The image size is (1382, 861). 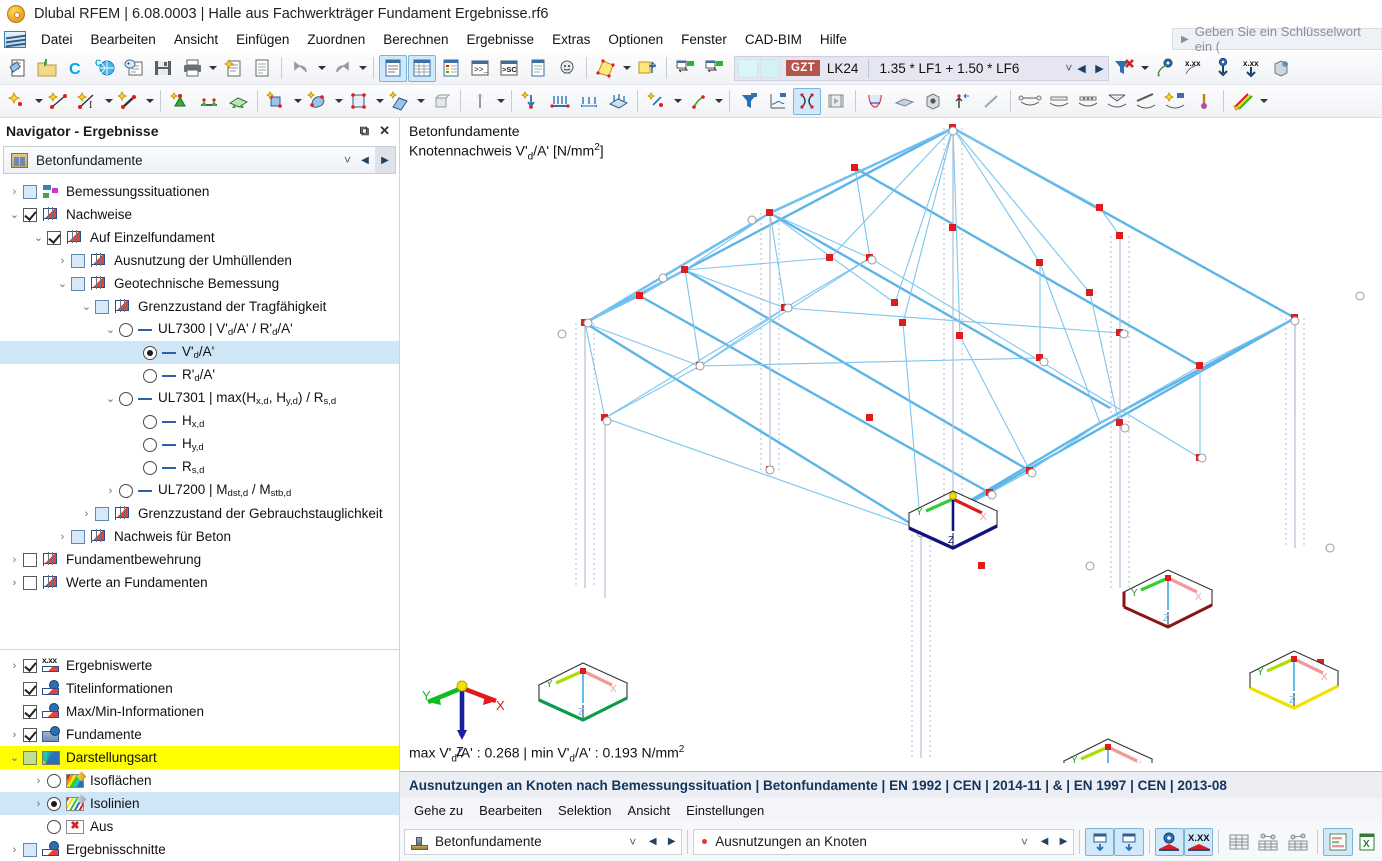 I want to click on load-combo-view-icon, so click(x=715, y=68).